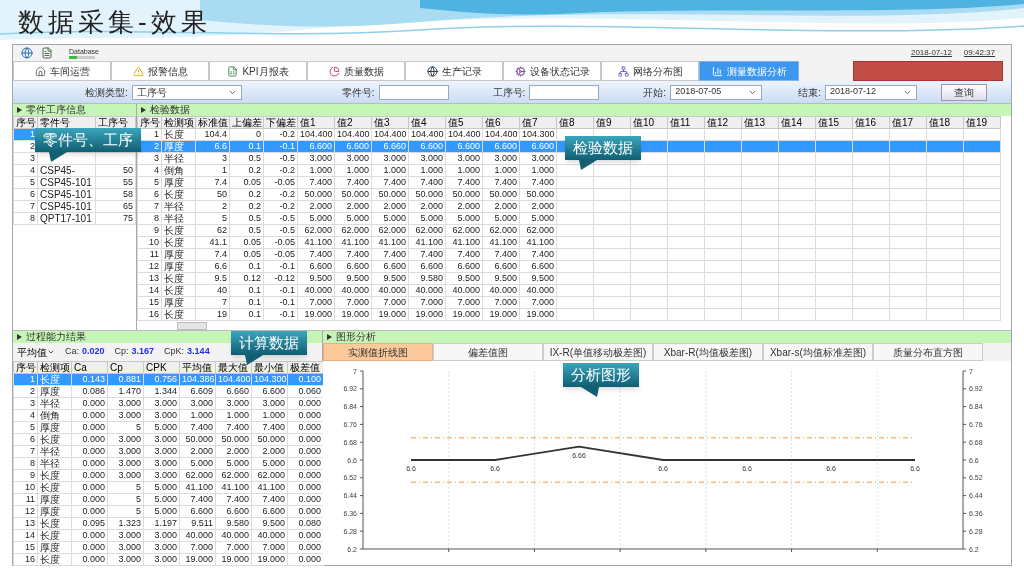 This screenshot has width=1024, height=582. Describe the element at coordinates (138, 511) in the screenshot. I see `table-cell: 5` at that location.